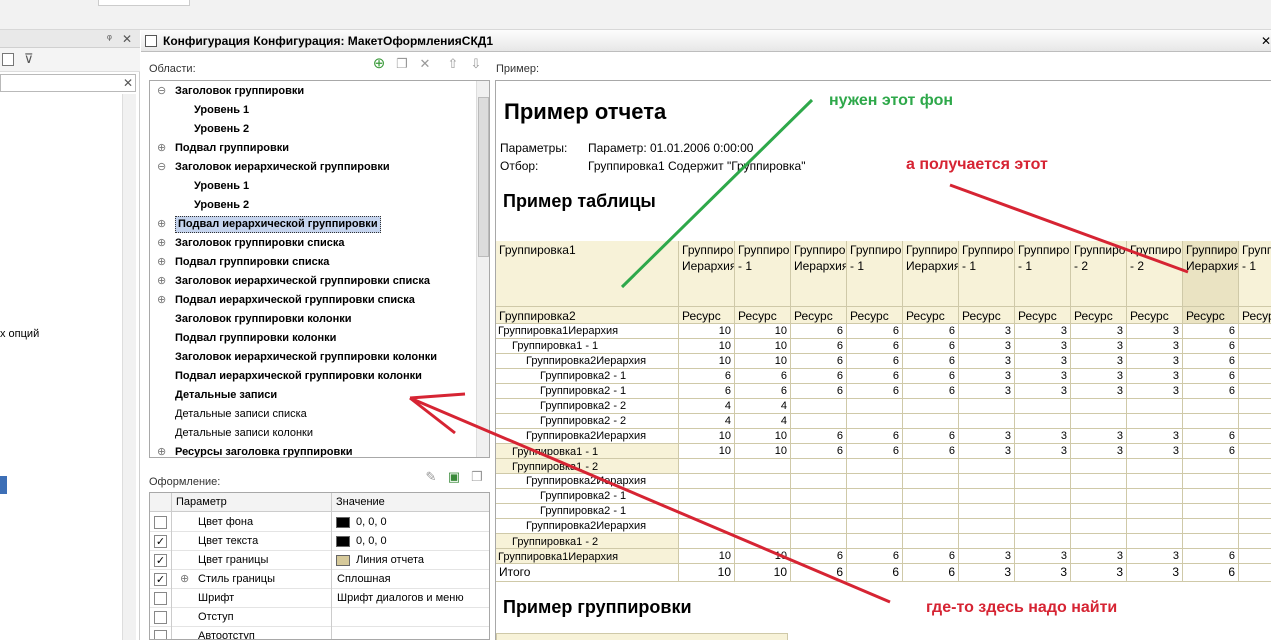 The height and width of the screenshot is (640, 1271). Describe the element at coordinates (109, 39) in the screenshot. I see `pin-icon: ᵠ` at that location.